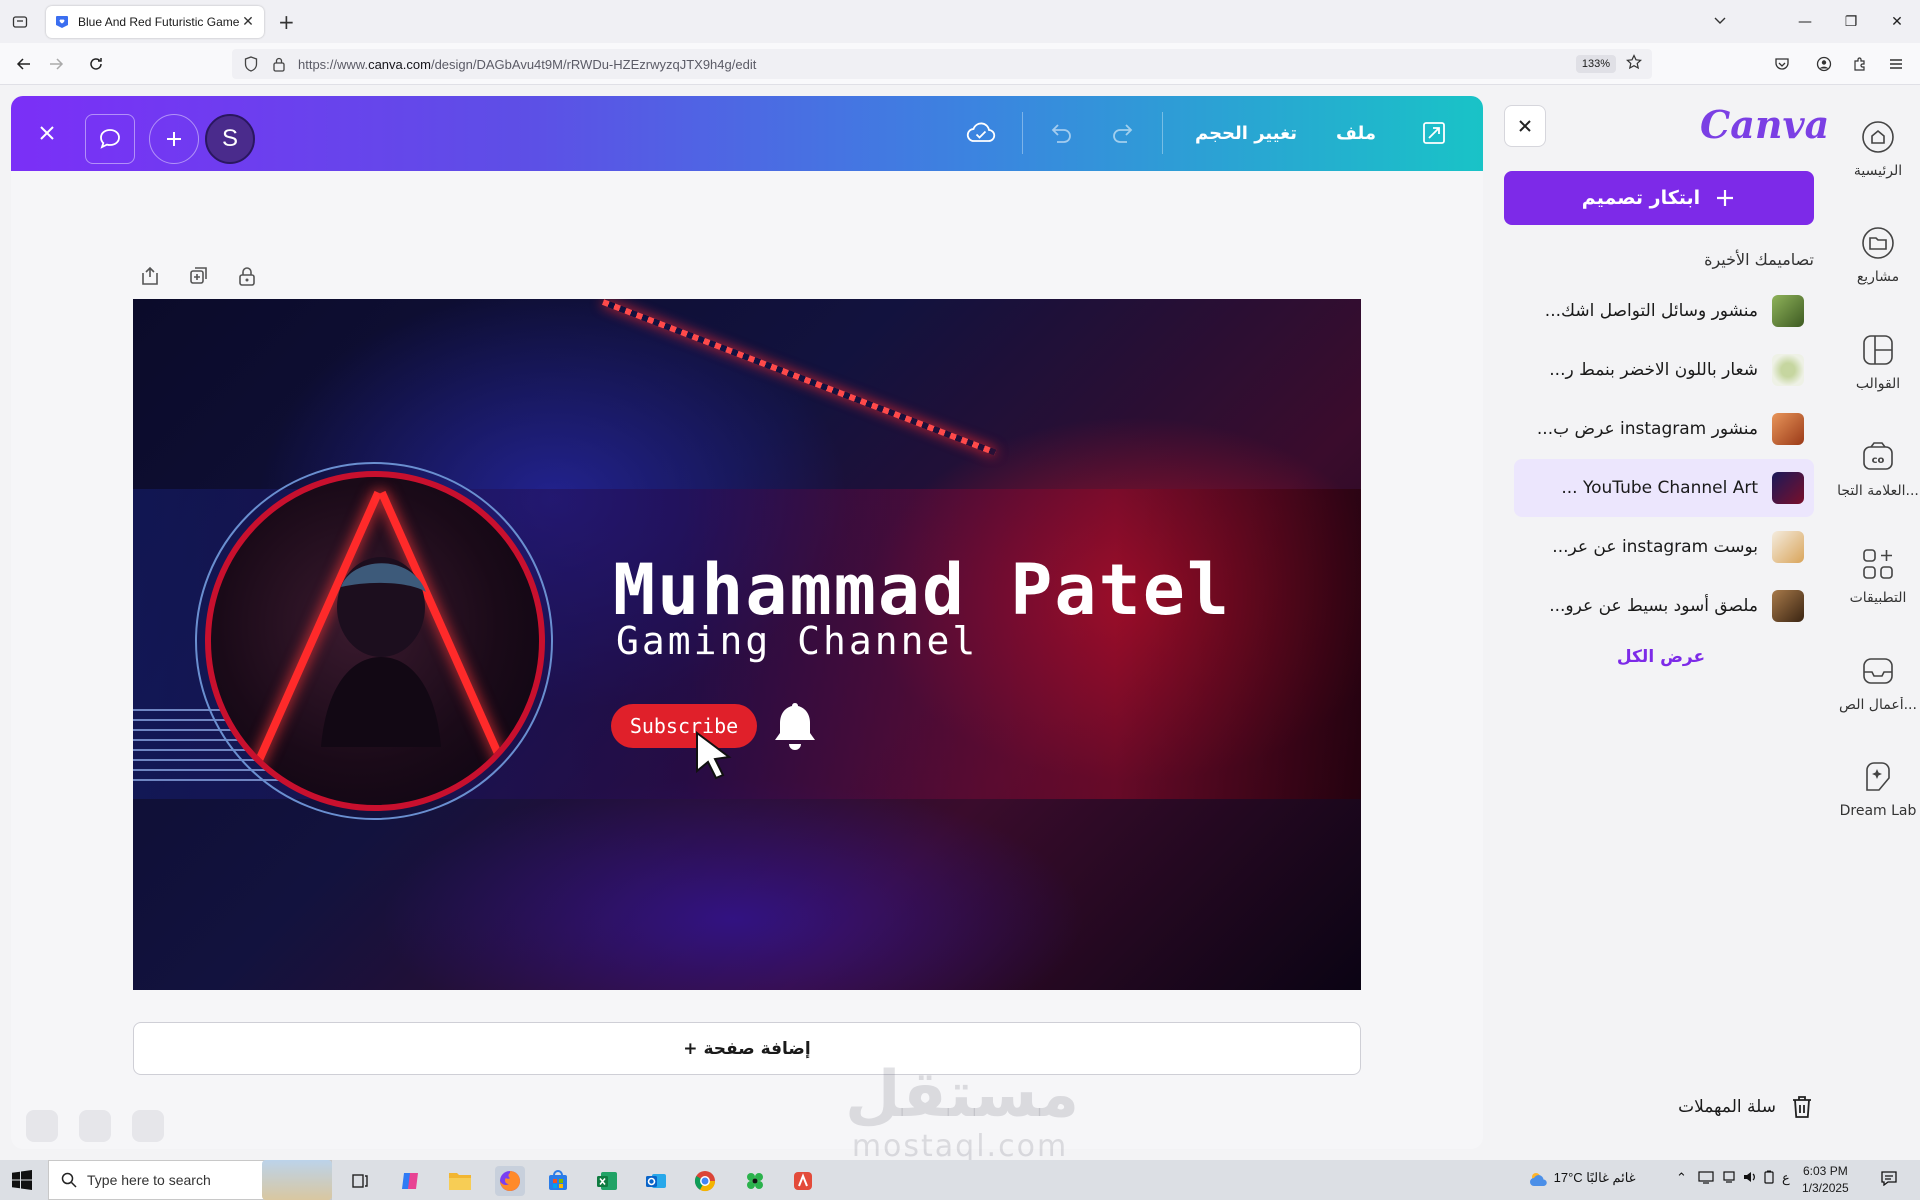  Describe the element at coordinates (607, 1181) in the screenshot. I see `excel-icon` at that location.